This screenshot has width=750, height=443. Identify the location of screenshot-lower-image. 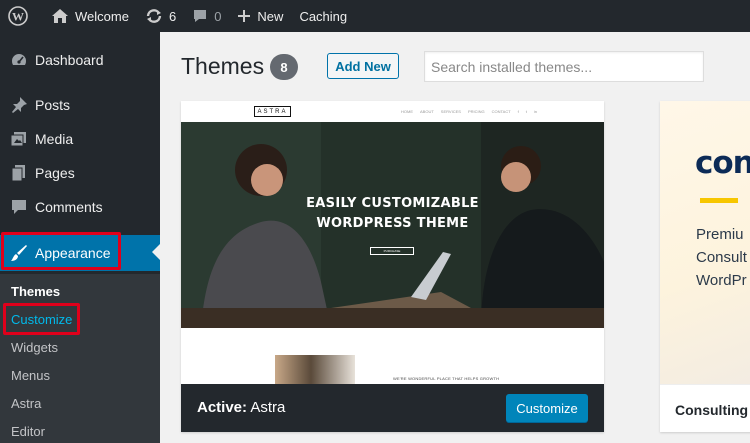
(315, 369).